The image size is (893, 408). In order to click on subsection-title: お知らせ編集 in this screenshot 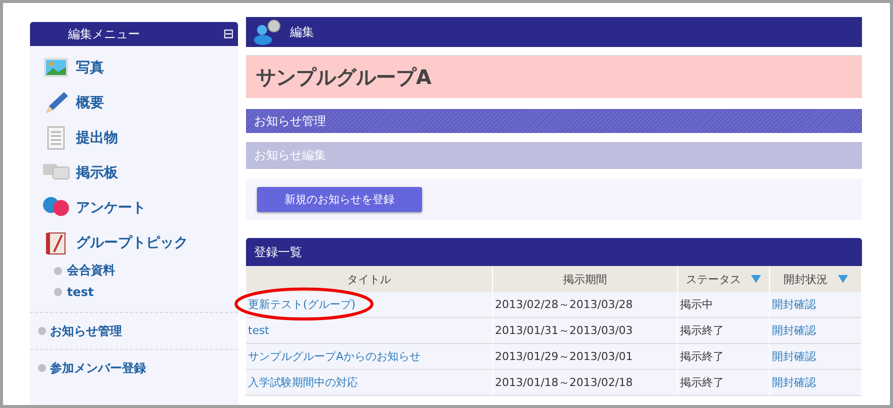, I will do `click(290, 155)`.